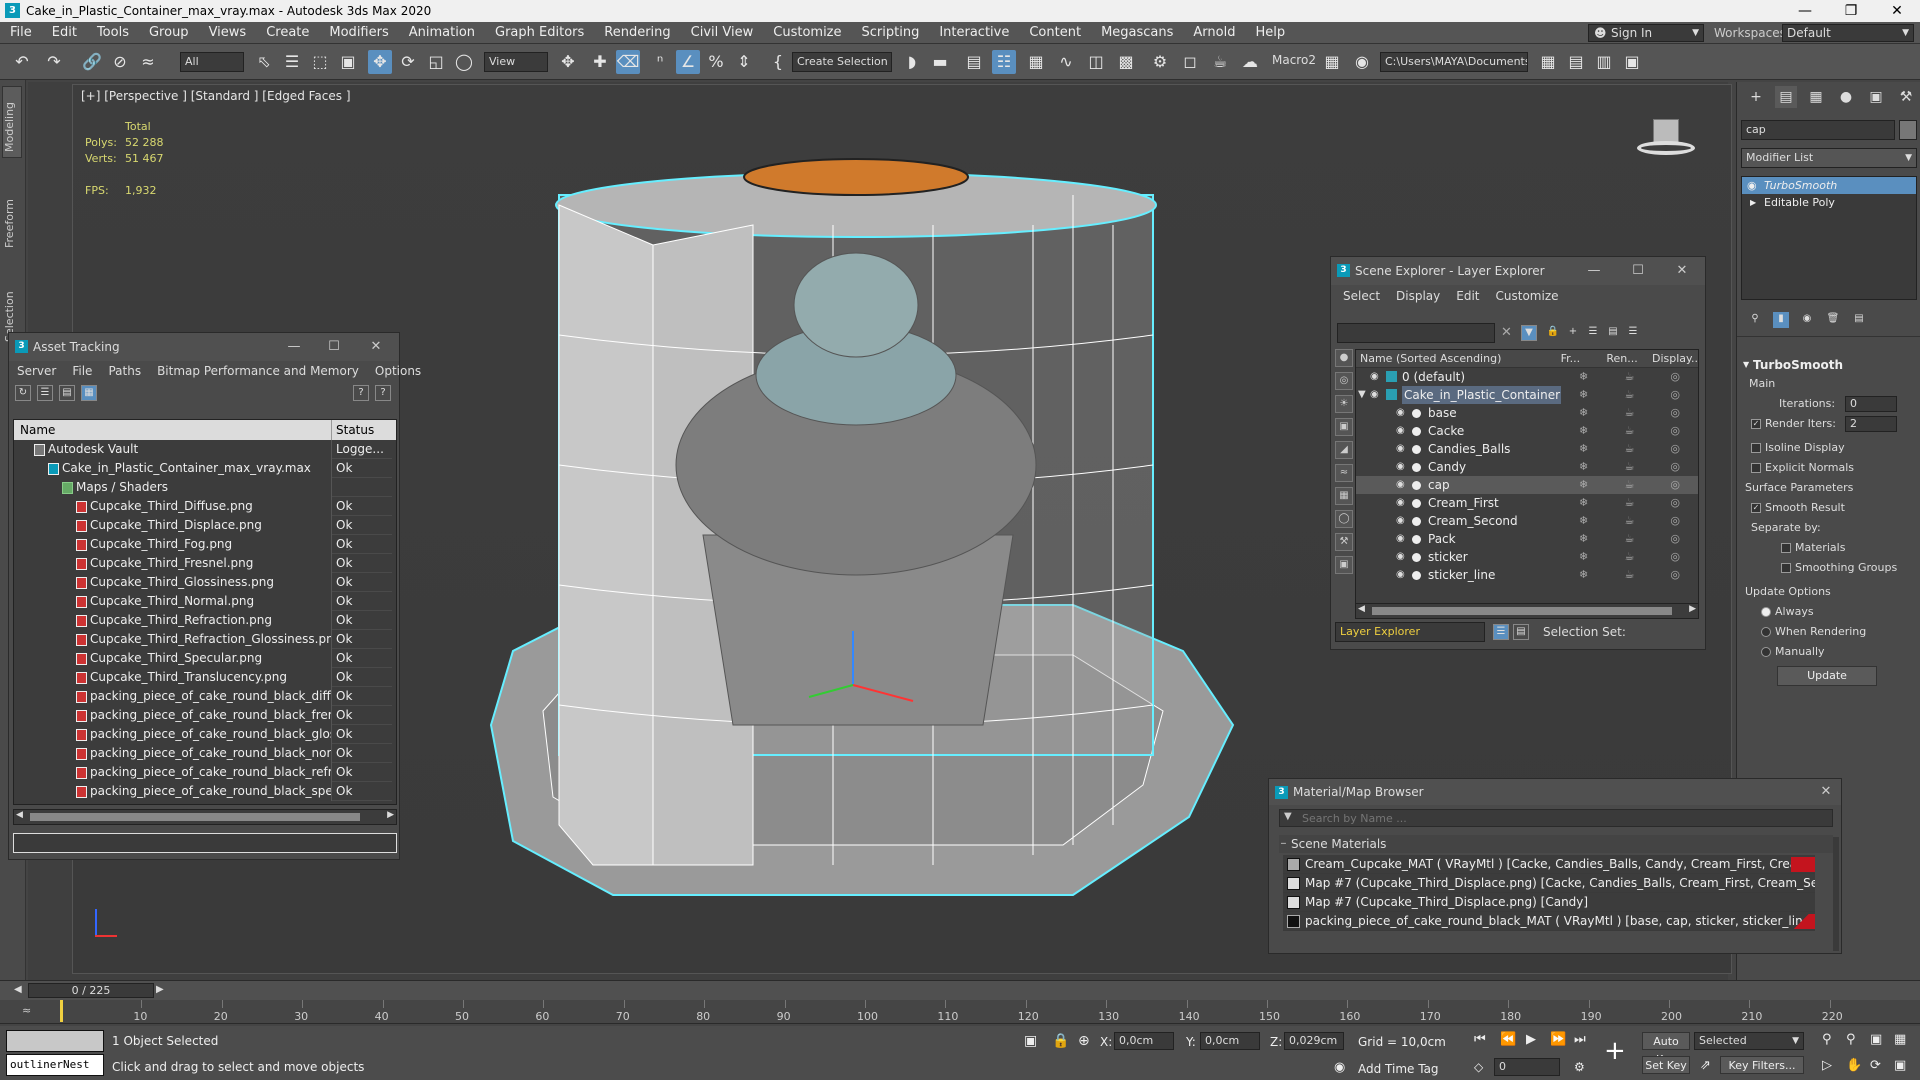 The width and height of the screenshot is (1920, 1080). I want to click on asset-row: Cupcake_Third_Fog.png Ok, so click(205, 544).